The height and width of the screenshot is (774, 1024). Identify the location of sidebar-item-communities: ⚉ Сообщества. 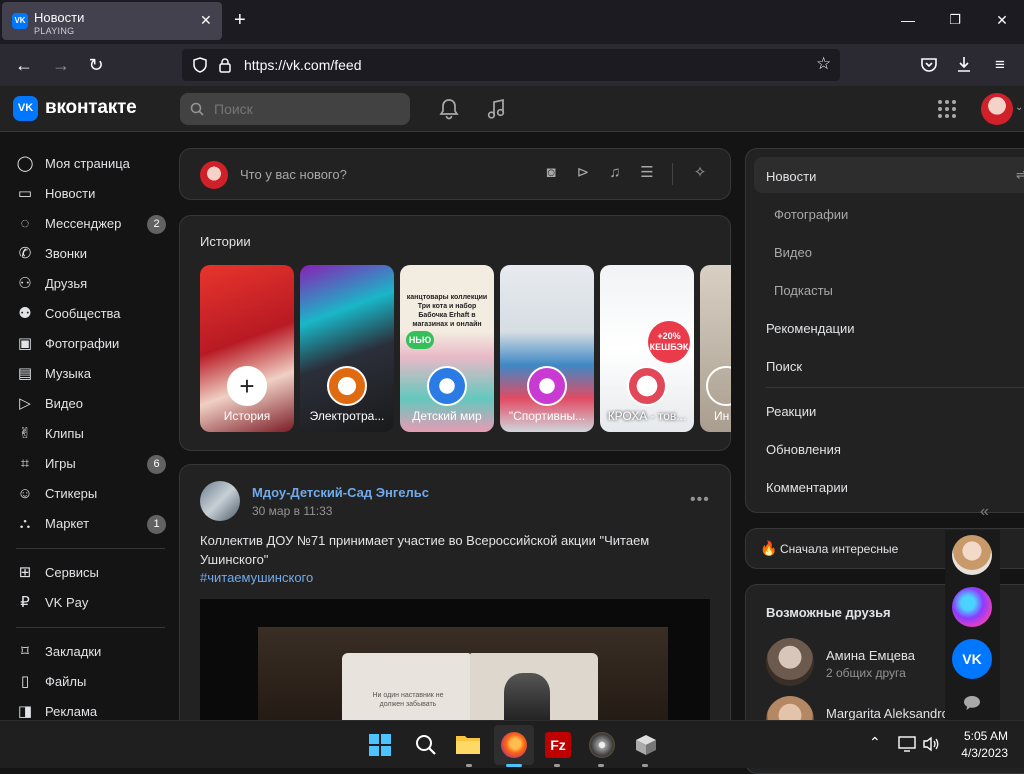
(91, 314).